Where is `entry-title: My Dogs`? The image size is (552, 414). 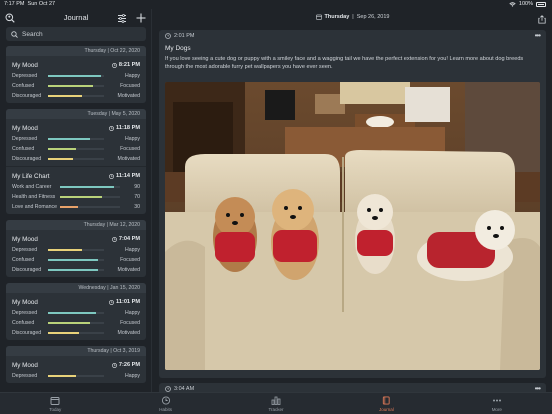 entry-title: My Dogs is located at coordinates (178, 48).